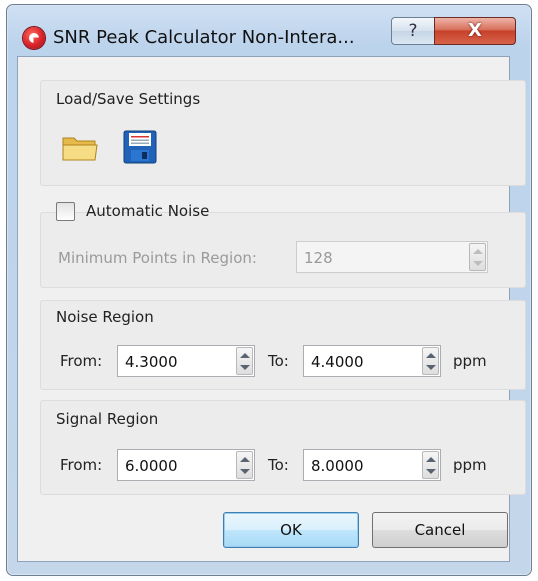  I want to click on min-points-label: Minimum Points in Region:, so click(157, 258).